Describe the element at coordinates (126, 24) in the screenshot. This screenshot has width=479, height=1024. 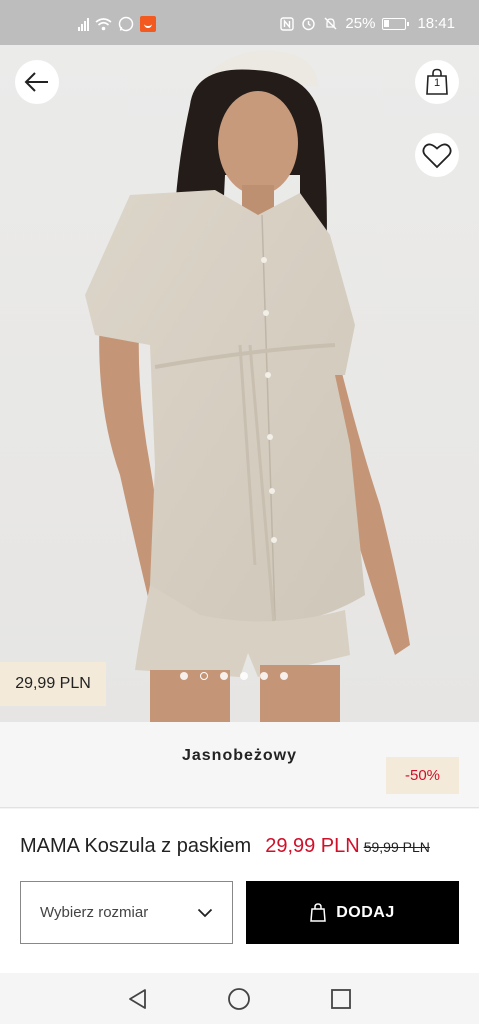
I see `whatsapp-icon` at that location.